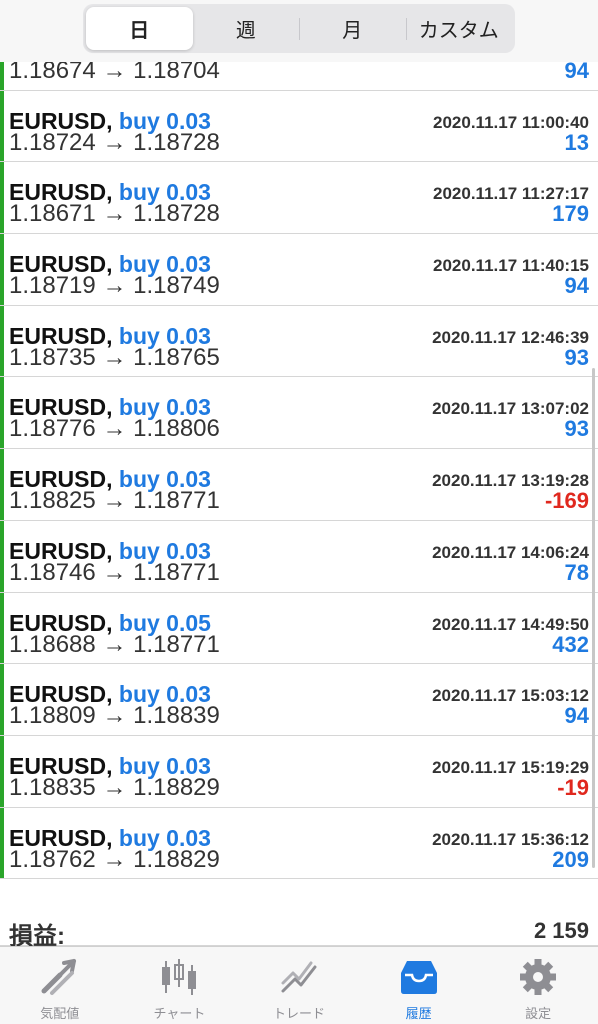  What do you see at coordinates (573, 787) in the screenshot?
I see `deal-profit: -19` at bounding box center [573, 787].